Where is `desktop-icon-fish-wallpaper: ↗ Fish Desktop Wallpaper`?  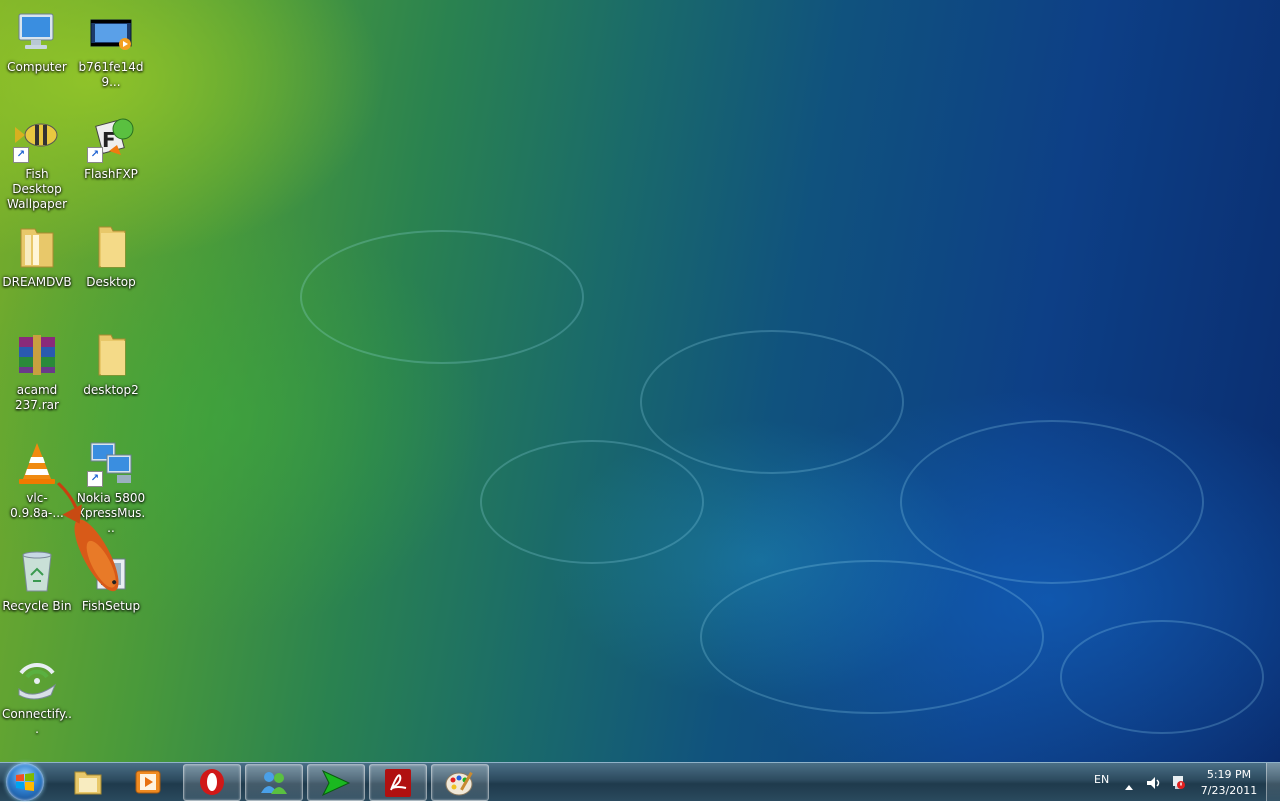 desktop-icon-fish-wallpaper: ↗ Fish Desktop Wallpaper is located at coordinates (37, 163).